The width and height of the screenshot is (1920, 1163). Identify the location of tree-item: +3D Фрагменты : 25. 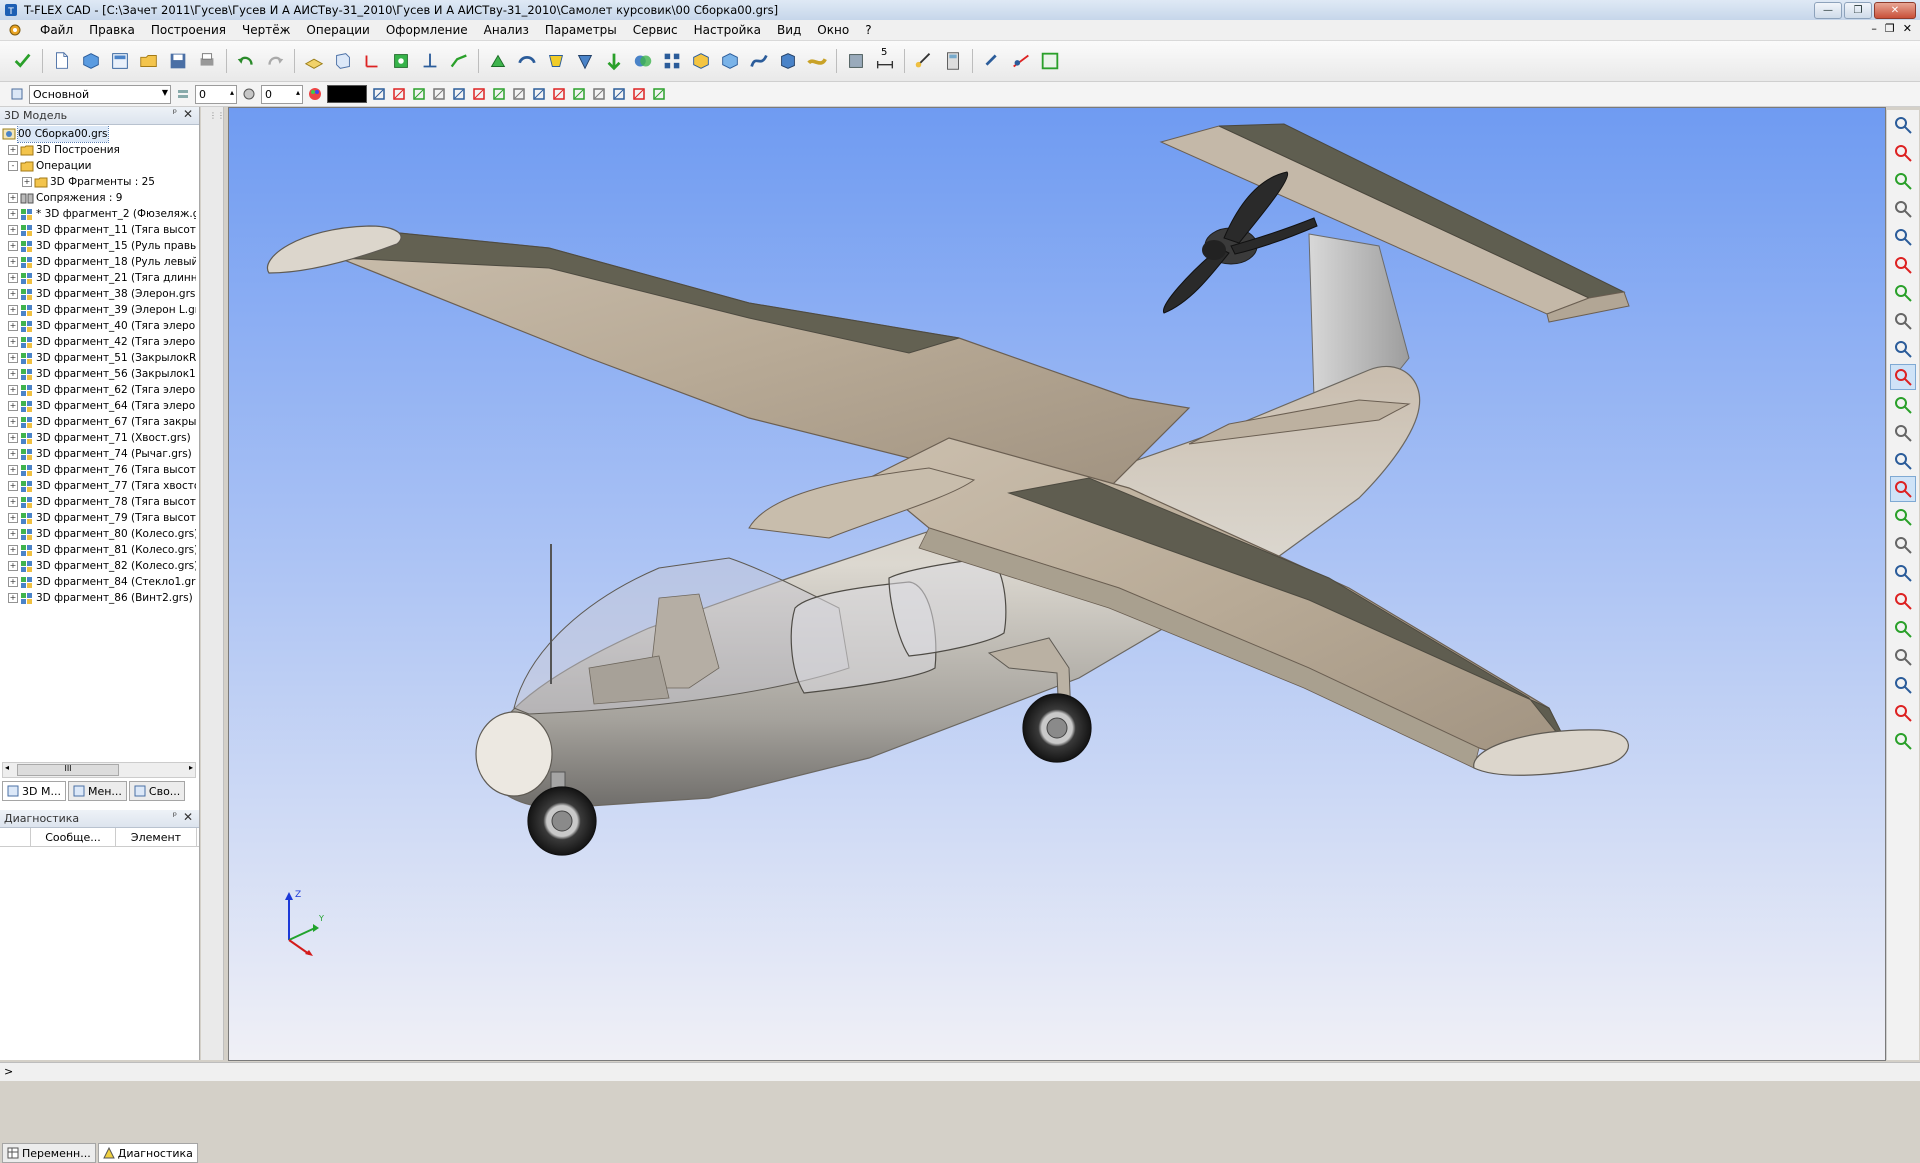
(98, 182).